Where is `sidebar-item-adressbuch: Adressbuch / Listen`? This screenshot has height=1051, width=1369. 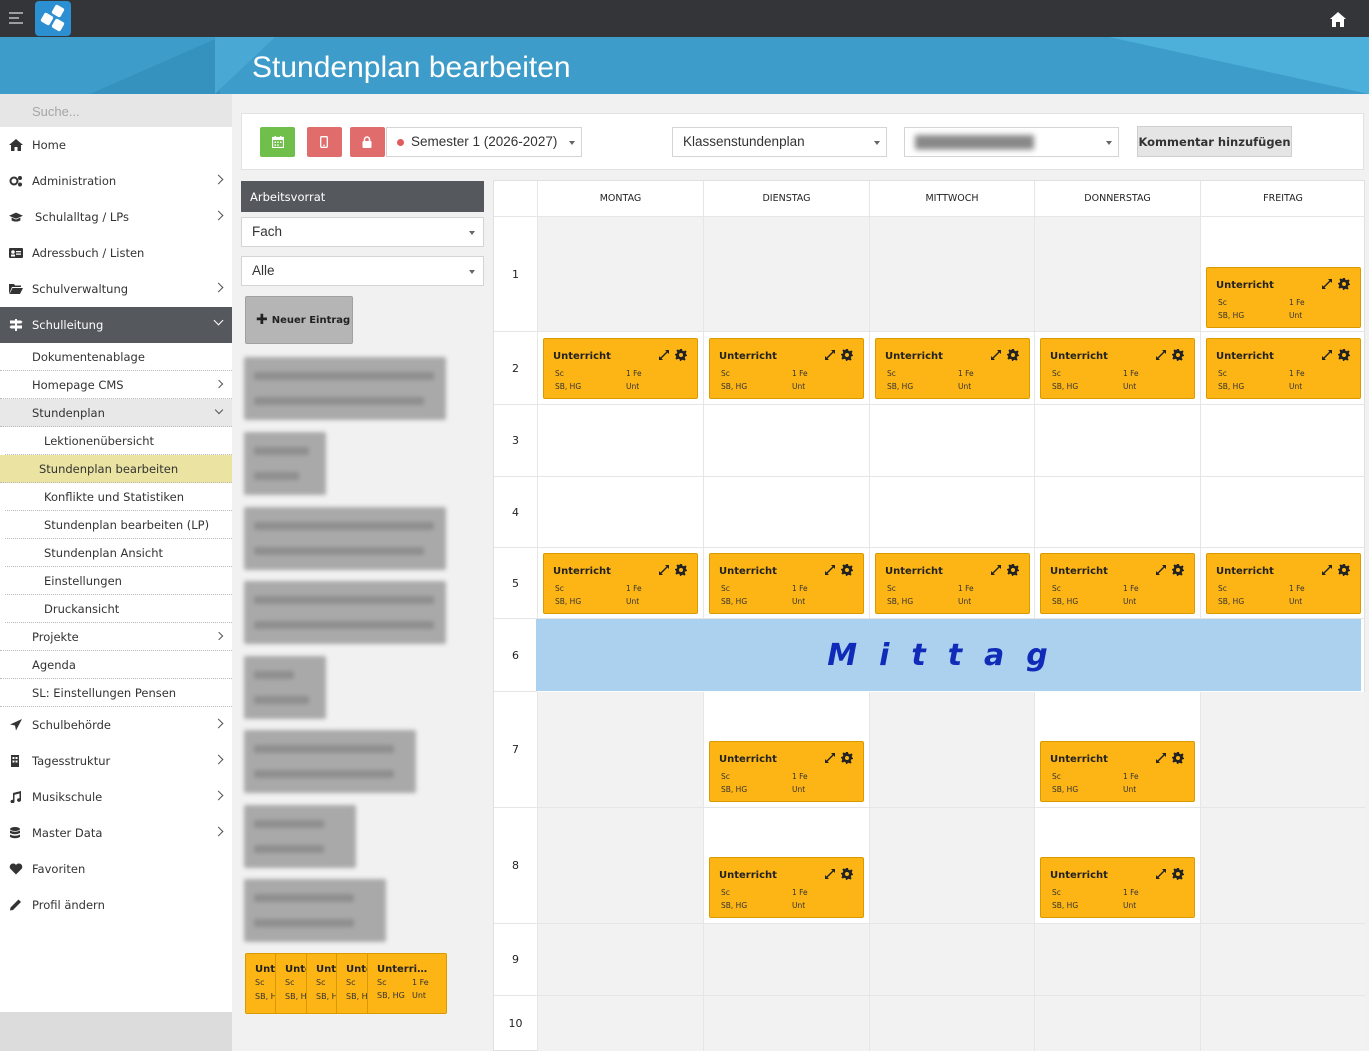 sidebar-item-adressbuch: Adressbuch / Listen is located at coordinates (116, 253).